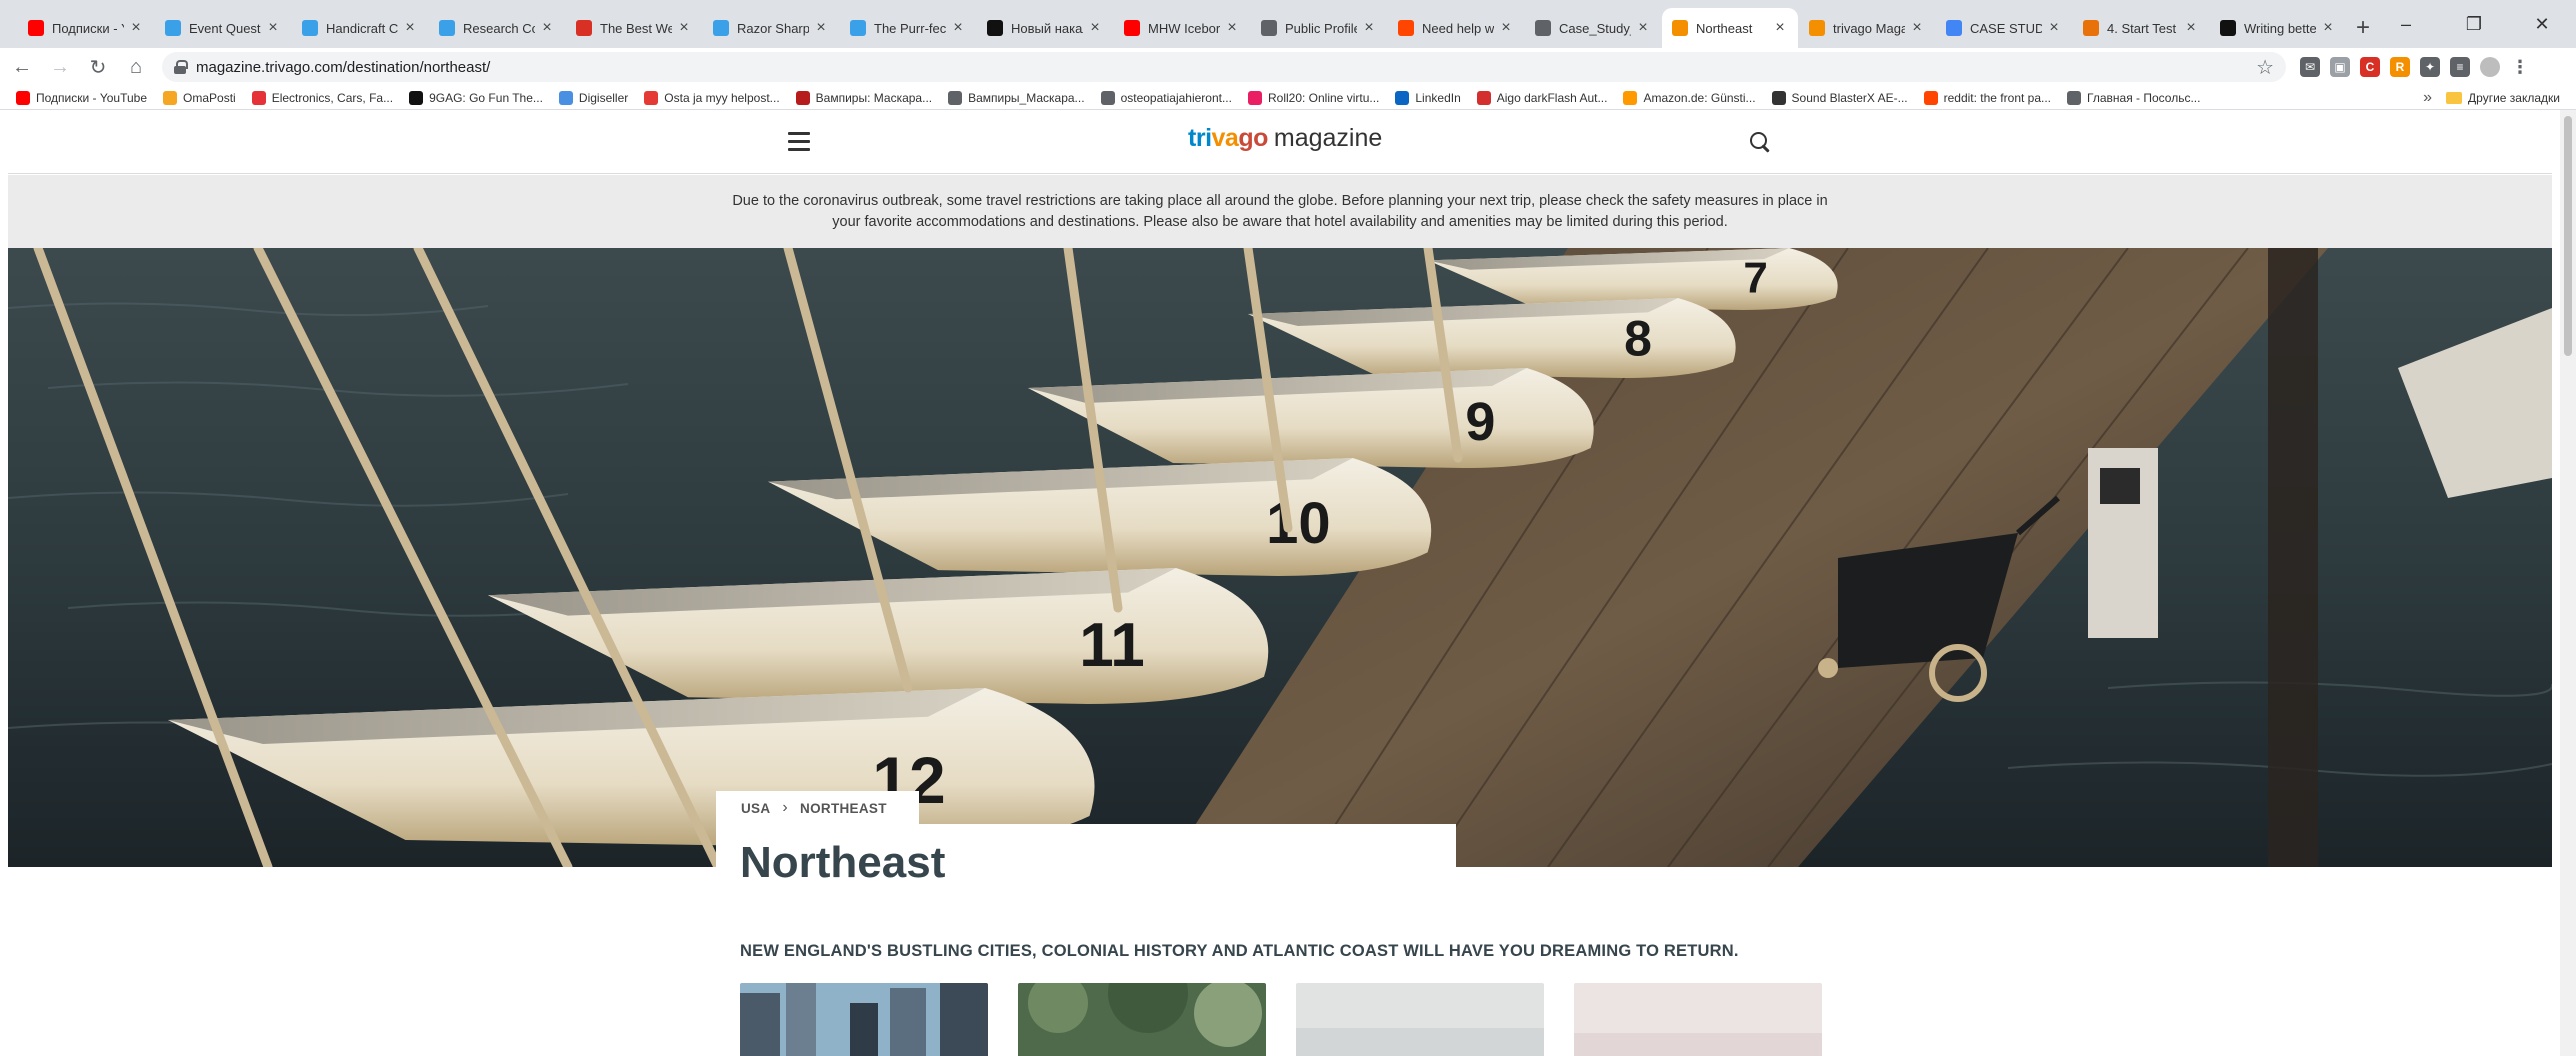 The width and height of the screenshot is (2576, 1056). I want to click on tab-5: Razor Sharp E×, so click(771, 28).